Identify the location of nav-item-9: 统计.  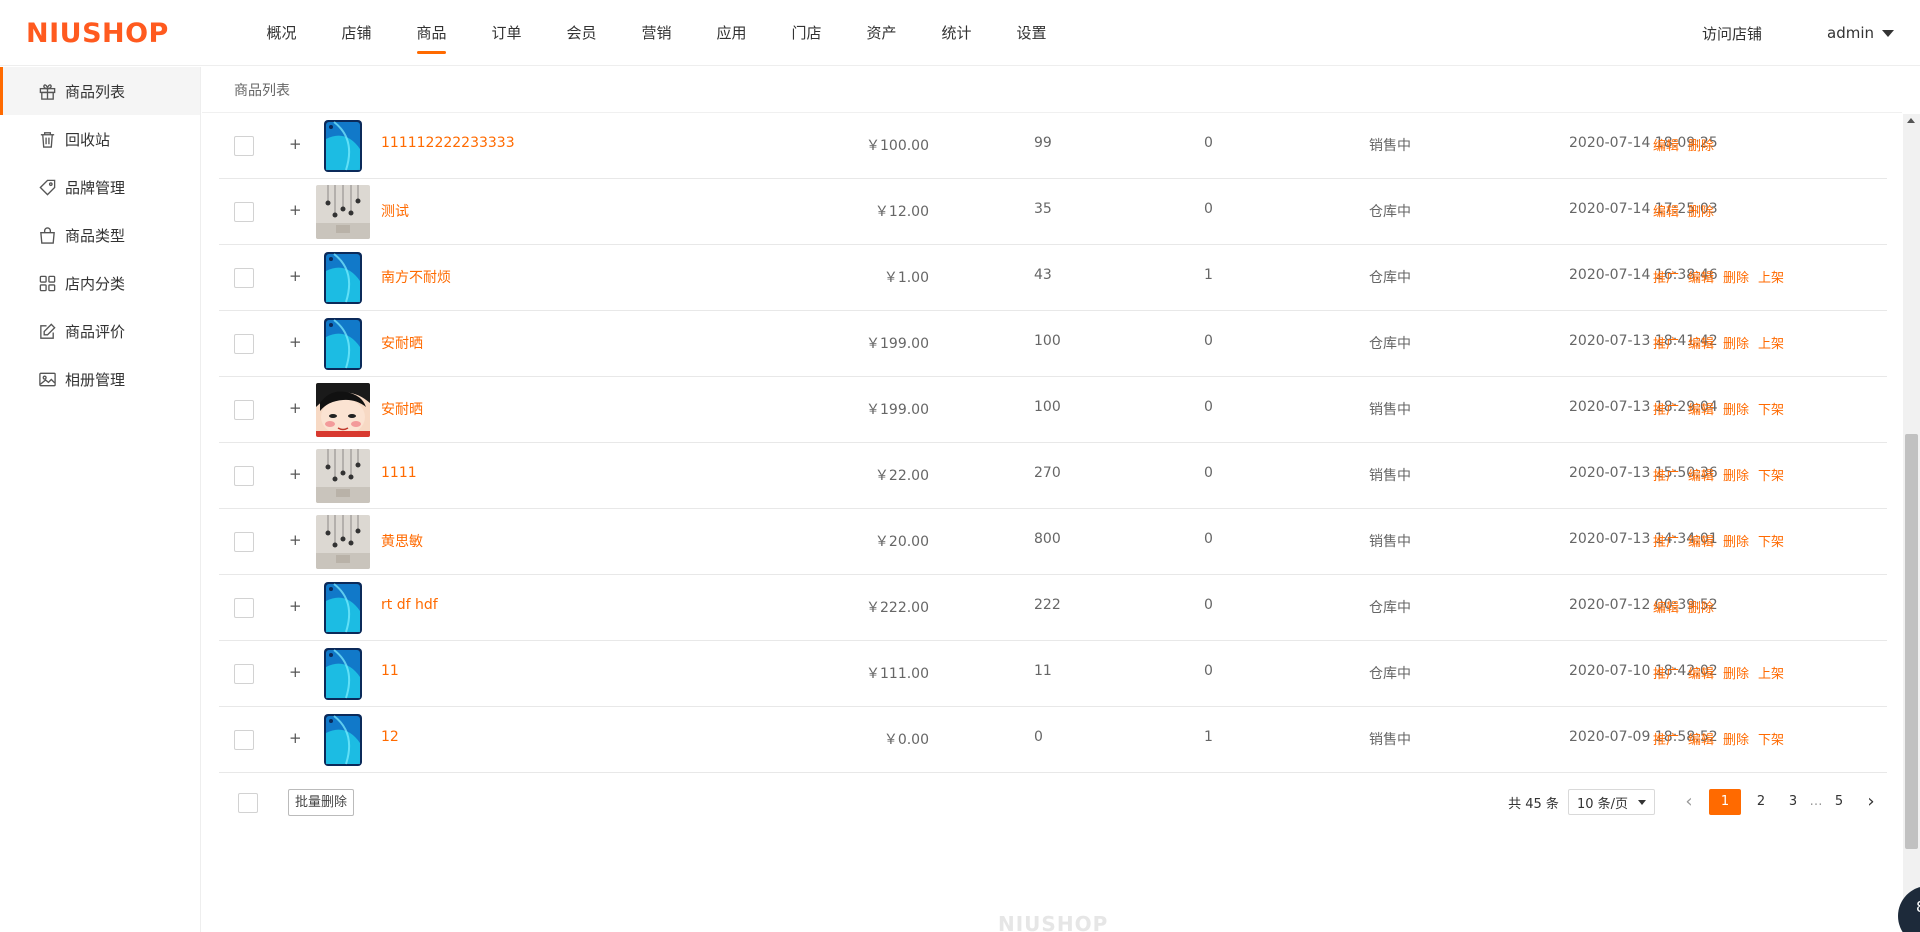
(956, 33).